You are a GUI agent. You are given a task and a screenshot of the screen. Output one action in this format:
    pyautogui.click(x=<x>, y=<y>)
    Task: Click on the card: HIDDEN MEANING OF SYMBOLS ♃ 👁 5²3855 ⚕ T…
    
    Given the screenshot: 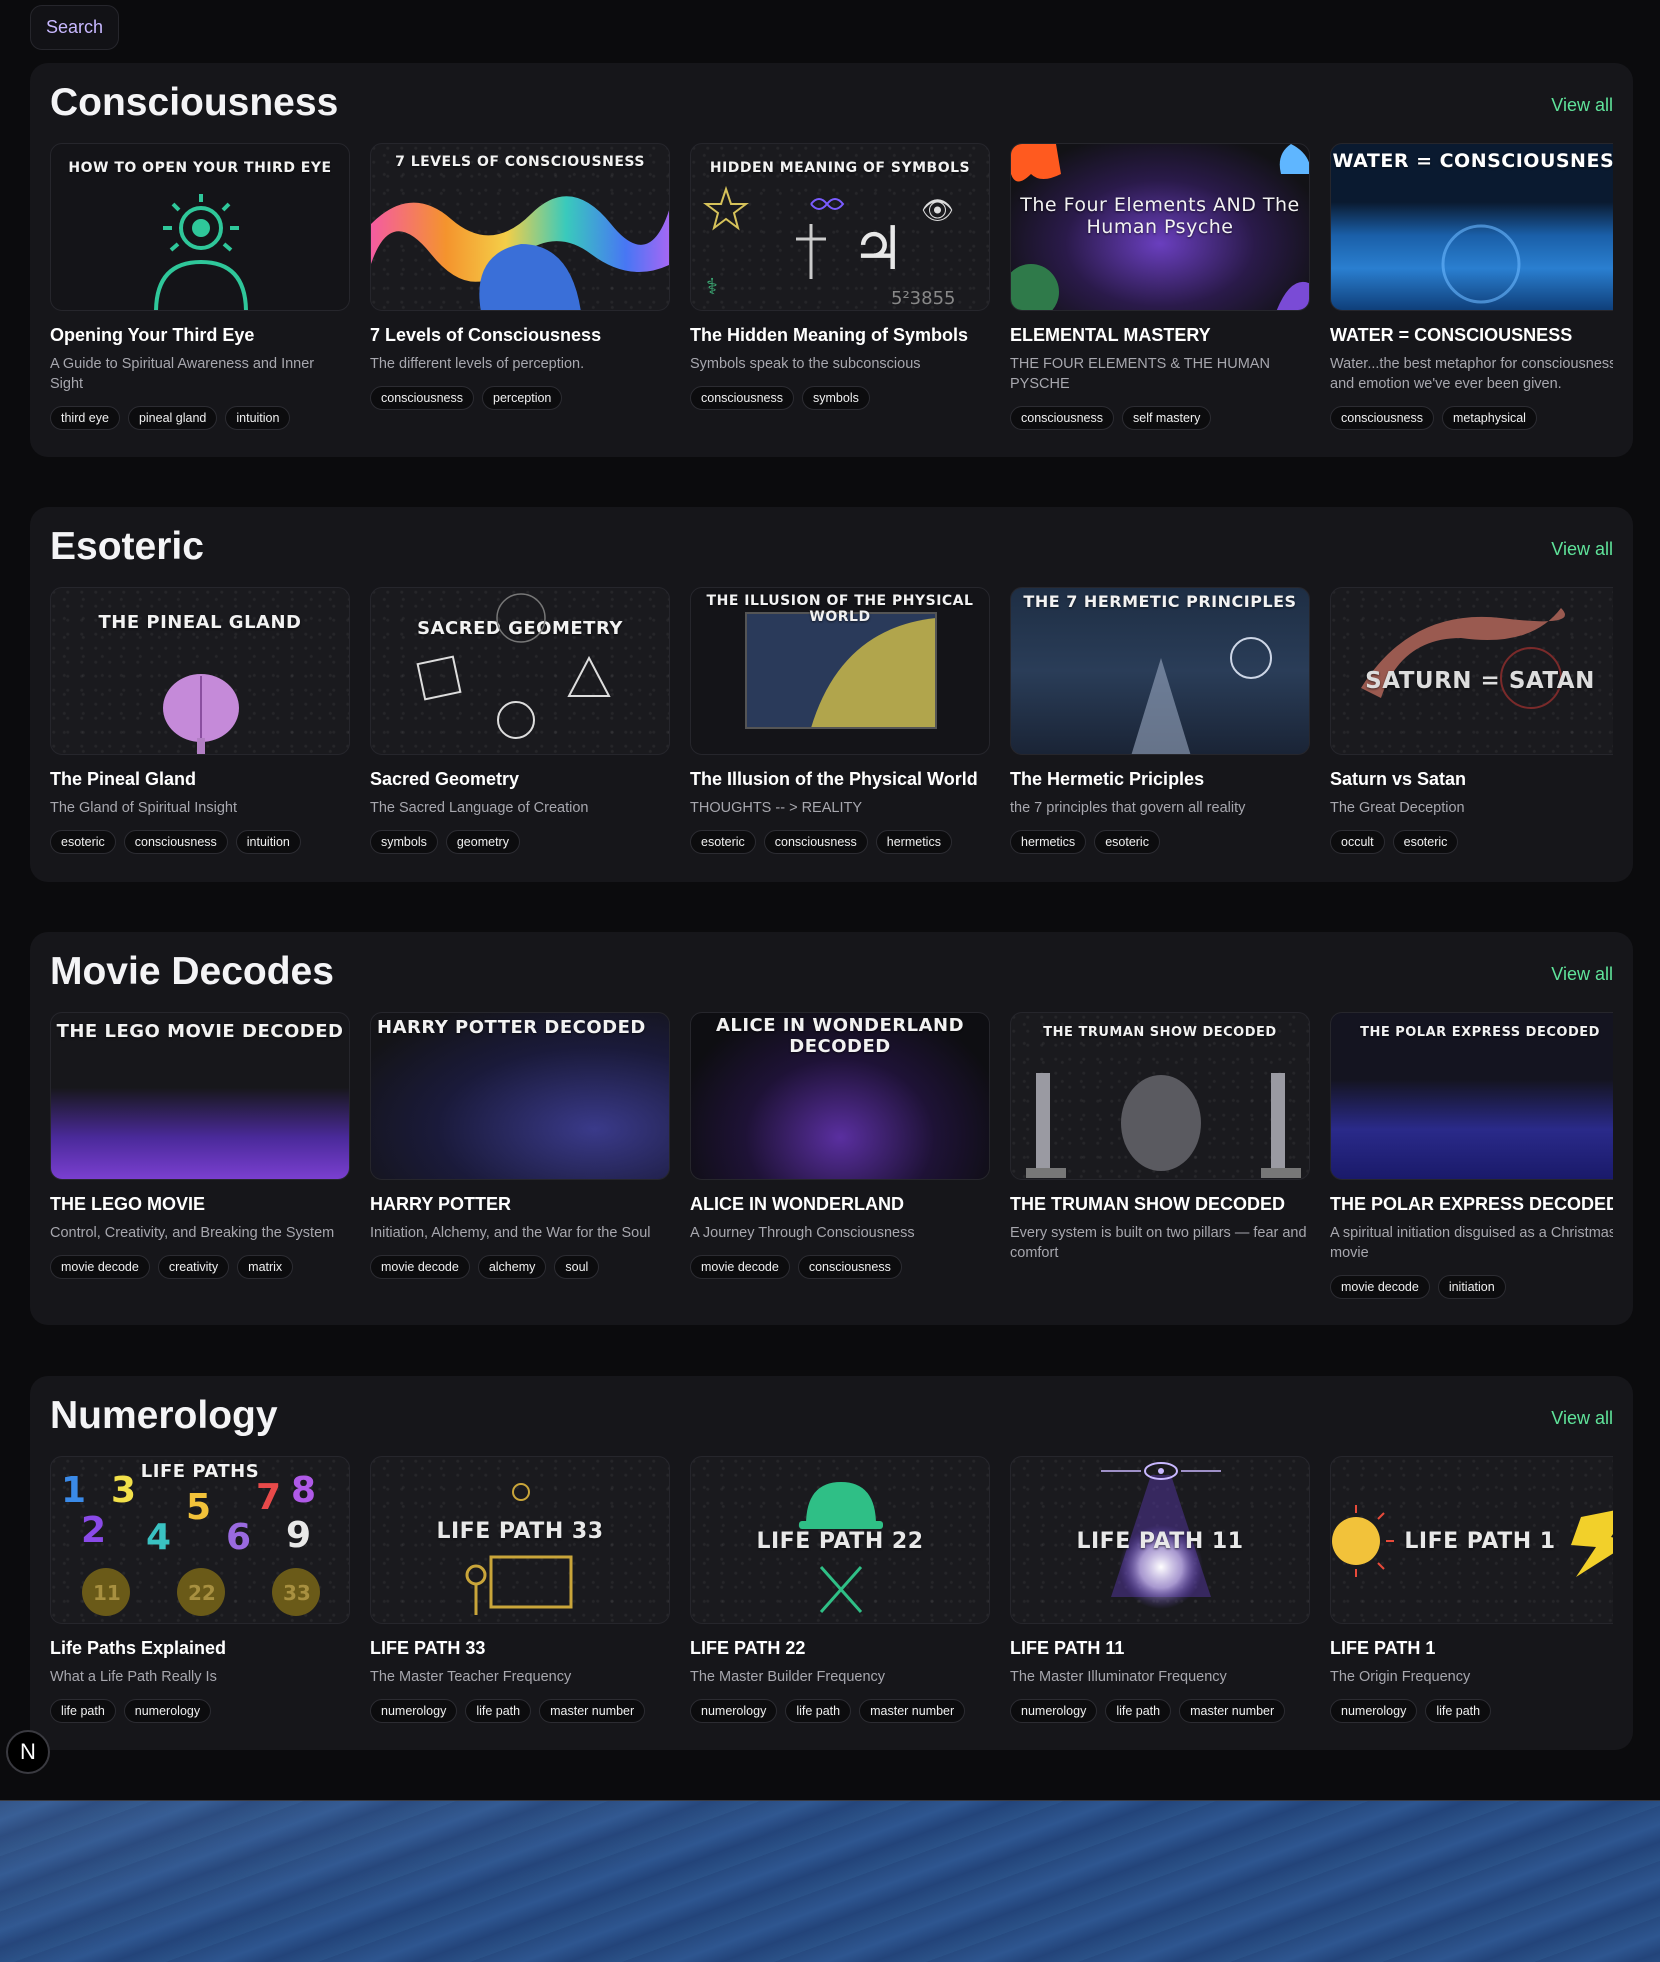 What is the action you would take?
    pyautogui.click(x=840, y=276)
    